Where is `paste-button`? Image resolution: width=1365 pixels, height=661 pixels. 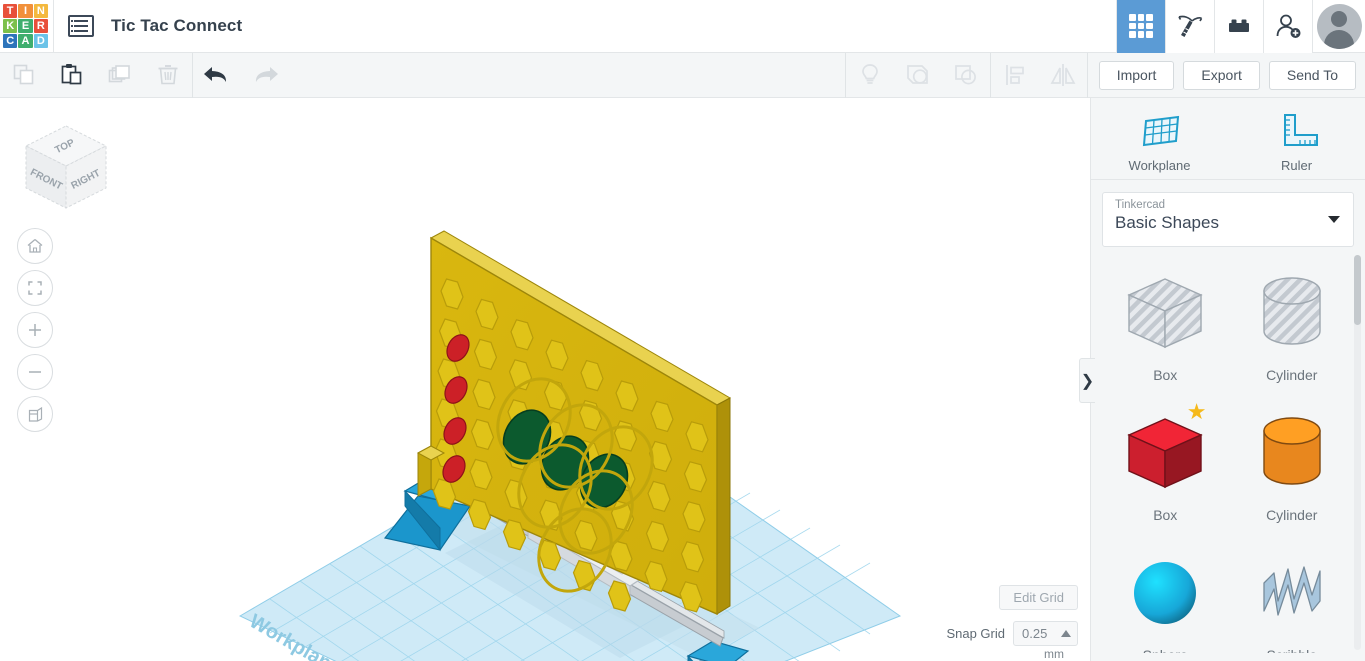
paste-button is located at coordinates (72, 75).